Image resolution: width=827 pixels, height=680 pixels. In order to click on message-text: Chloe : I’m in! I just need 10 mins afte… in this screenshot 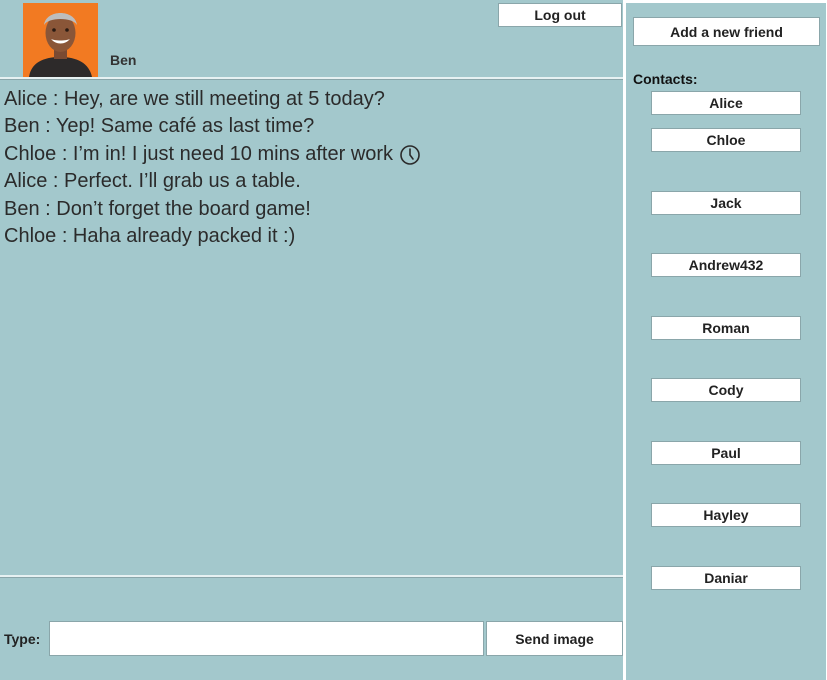, I will do `click(199, 153)`.